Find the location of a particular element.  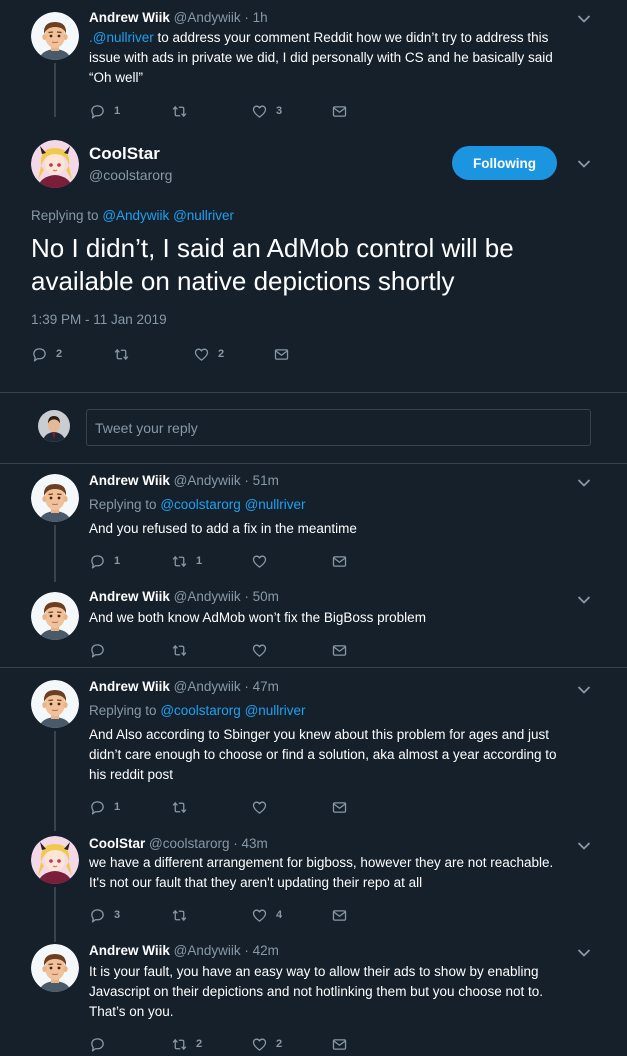

tweet-time: · 43m is located at coordinates (250, 843).